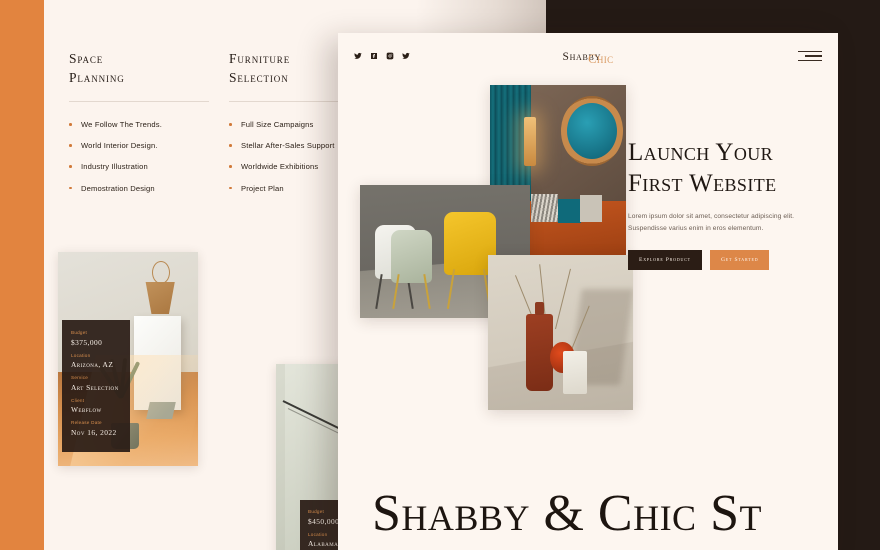 The height and width of the screenshot is (550, 880). I want to click on big-headline: Shabby & Chic St, so click(567, 513).